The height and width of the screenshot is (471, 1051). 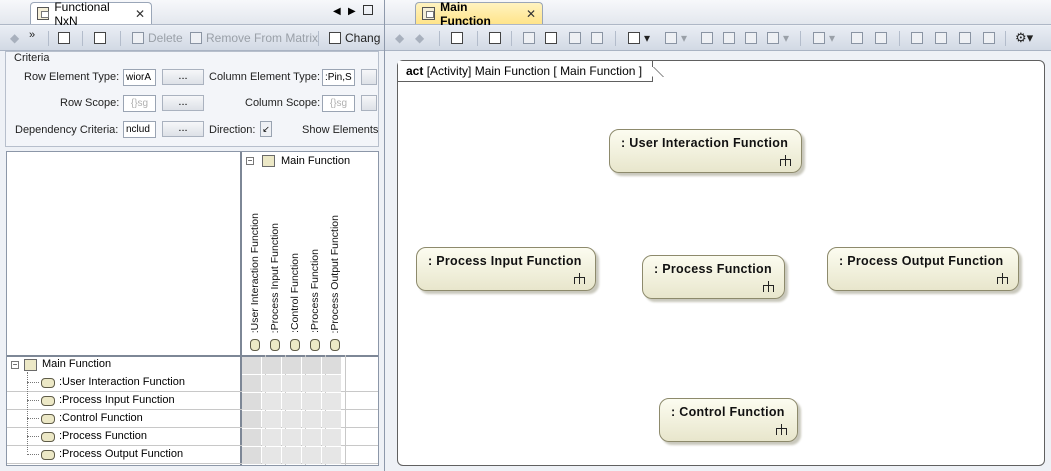 I want to click on row-scope-field: {}sg, so click(x=139, y=103).